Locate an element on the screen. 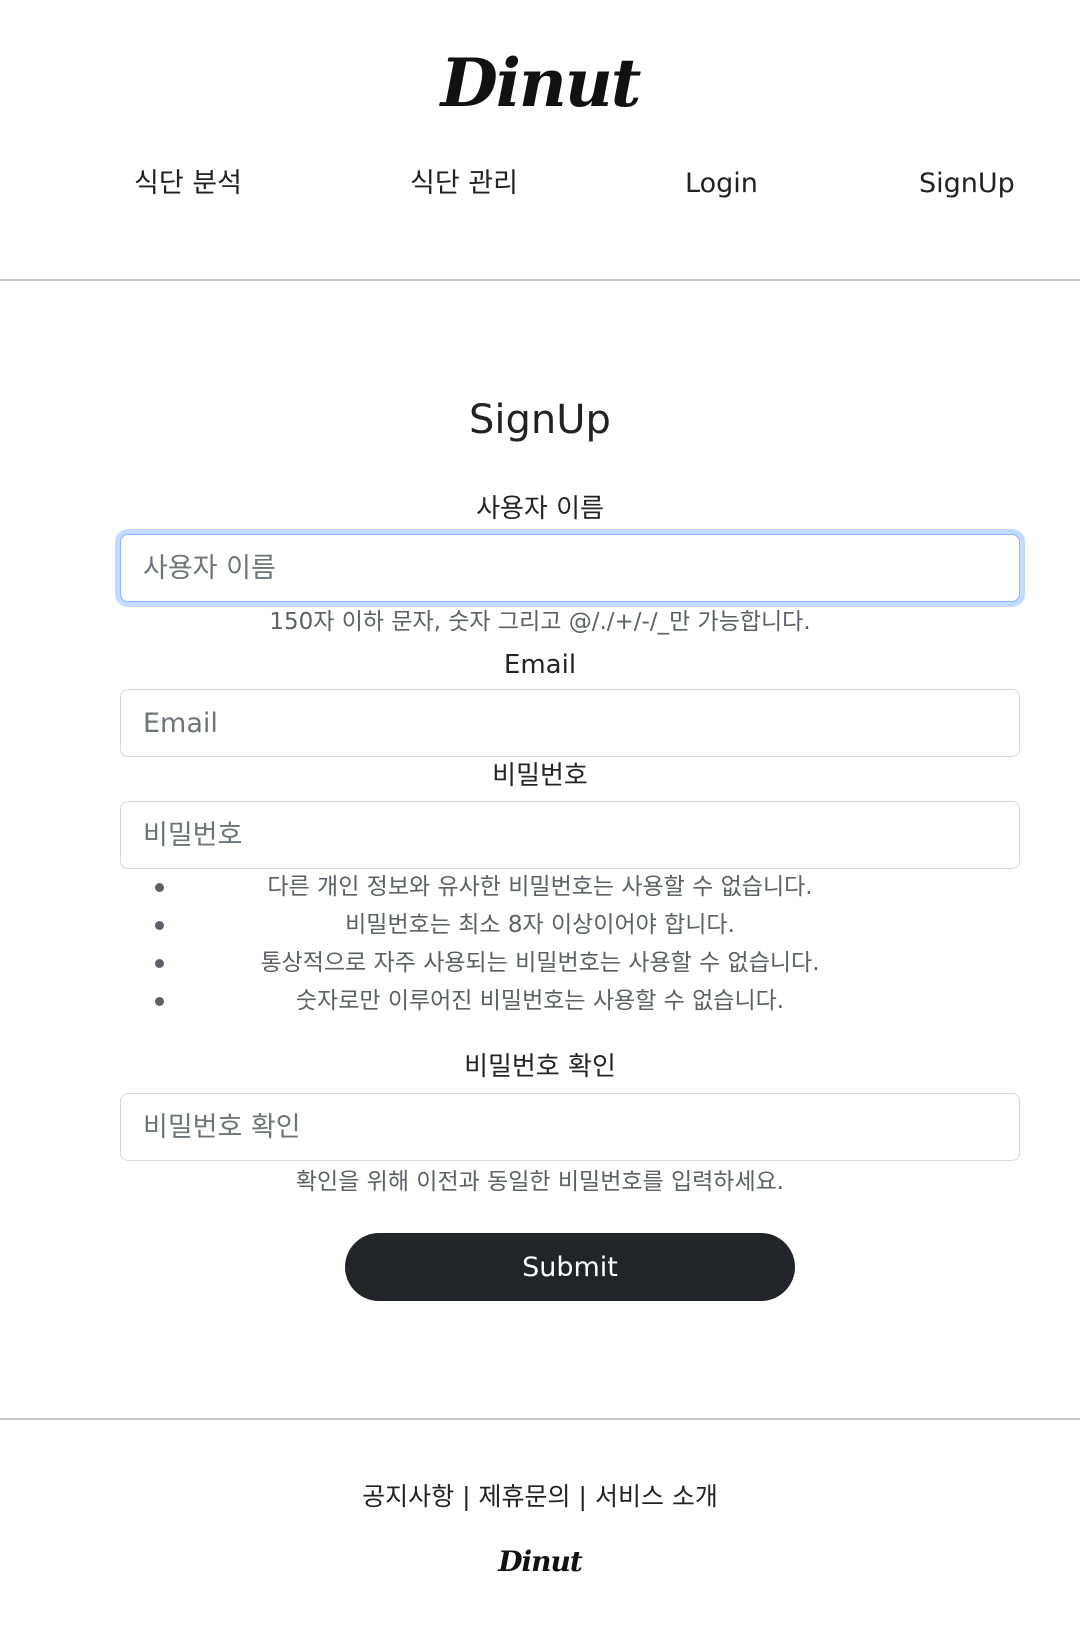 Image resolution: width=1080 pixels, height=1630 pixels. submit-button: Submit is located at coordinates (570, 1267).